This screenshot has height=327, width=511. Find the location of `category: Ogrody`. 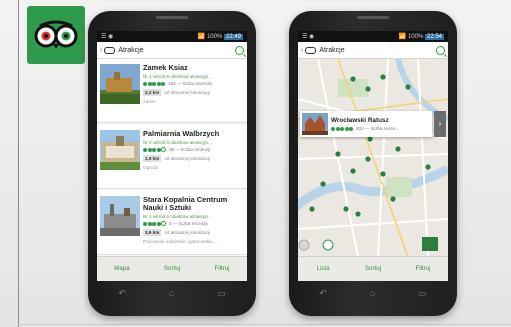

category: Ogrody is located at coordinates (151, 167).